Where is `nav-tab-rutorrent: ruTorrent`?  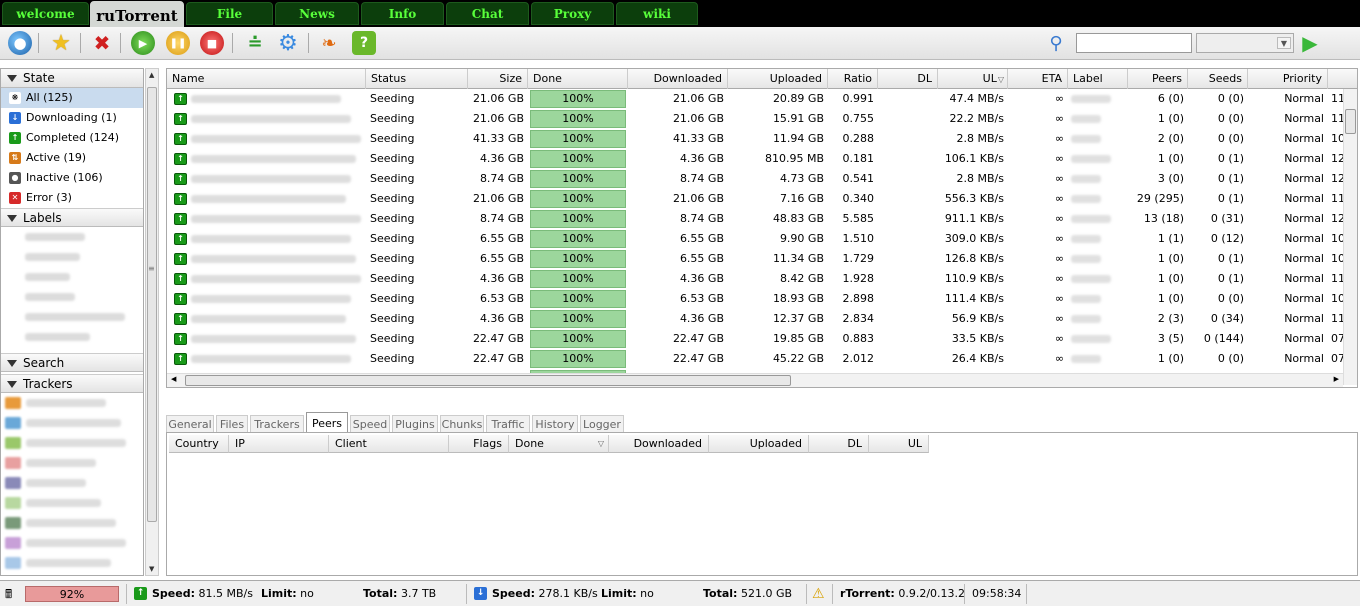
nav-tab-rutorrent: ruTorrent is located at coordinates (137, 14).